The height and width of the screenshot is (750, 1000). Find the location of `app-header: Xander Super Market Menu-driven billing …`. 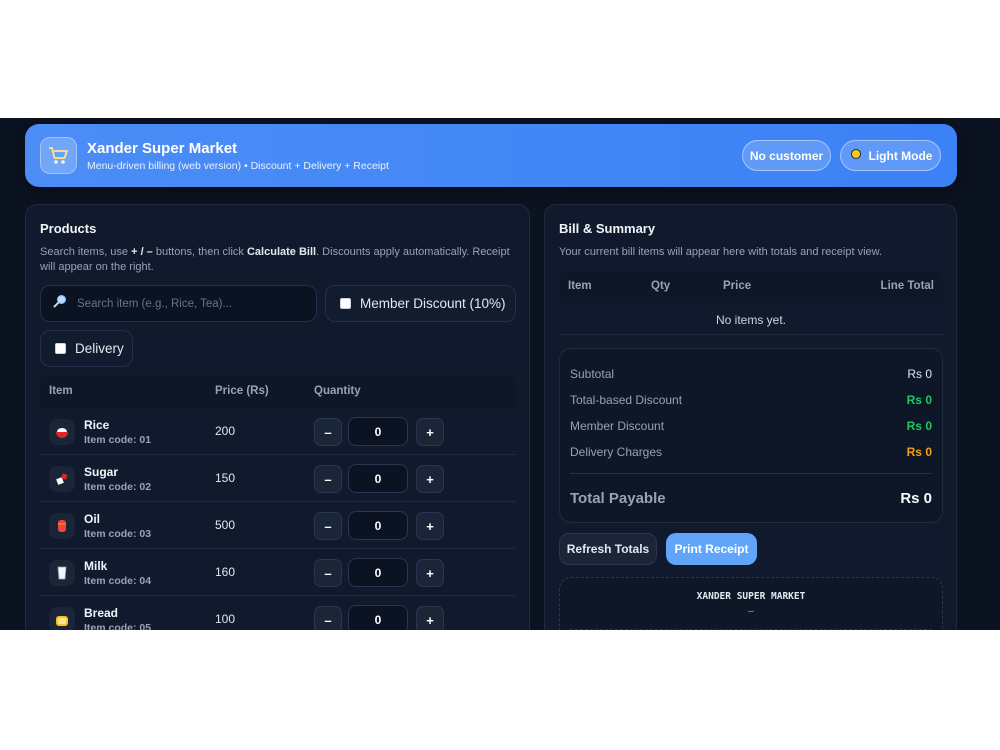

app-header: Xander Super Market Menu-driven billing … is located at coordinates (491, 155).